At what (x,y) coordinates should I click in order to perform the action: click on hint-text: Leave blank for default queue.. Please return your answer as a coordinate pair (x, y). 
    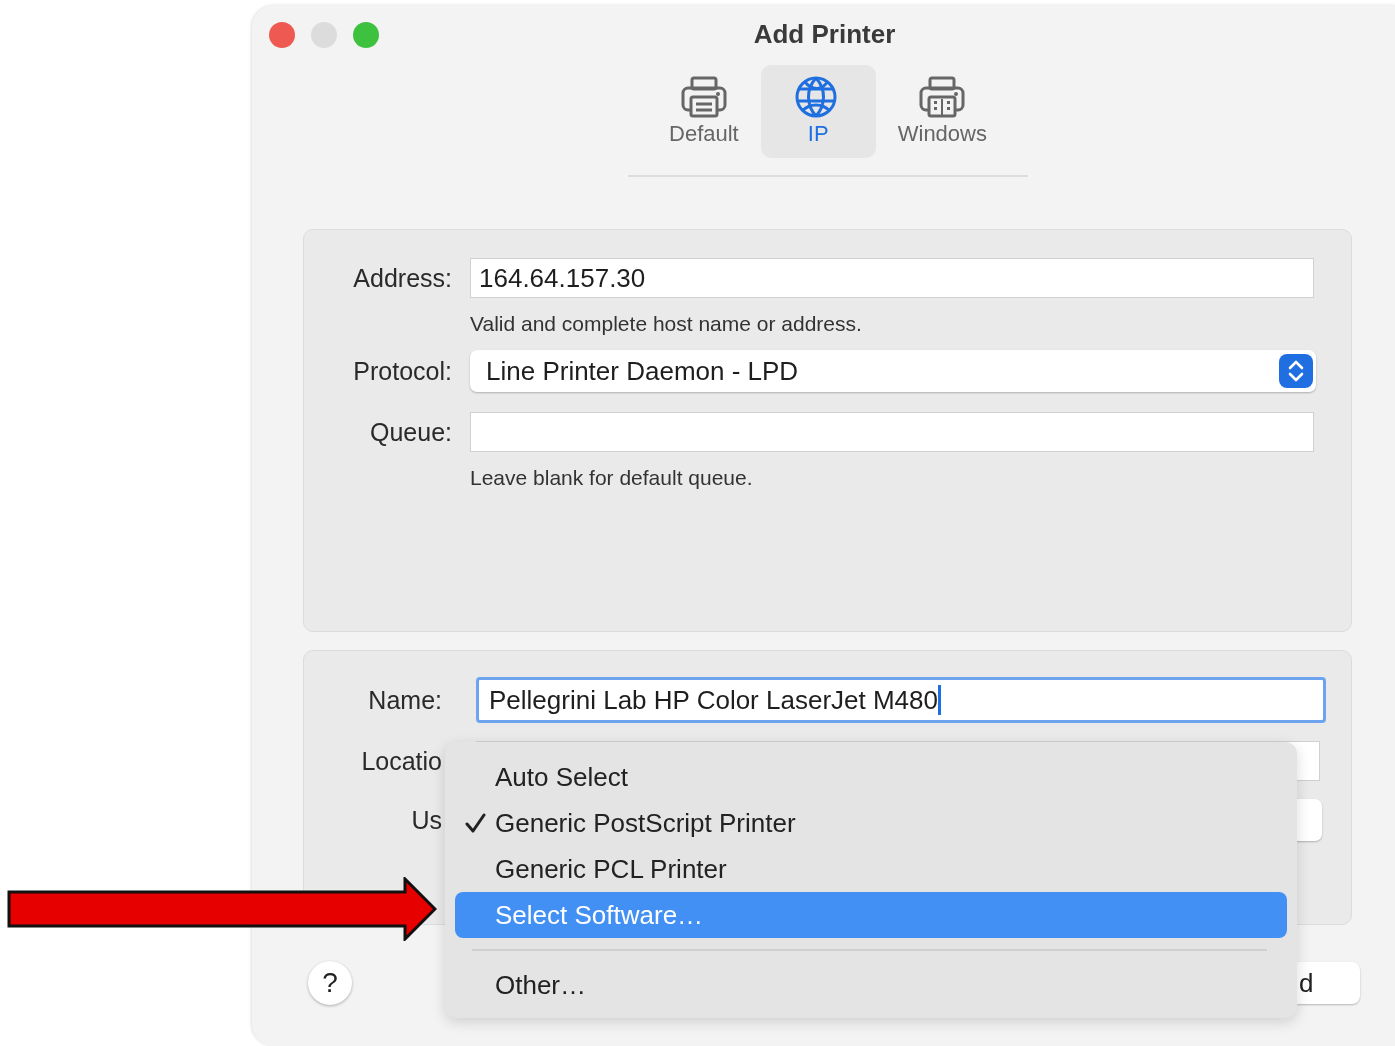
    Looking at the image, I should click on (611, 478).